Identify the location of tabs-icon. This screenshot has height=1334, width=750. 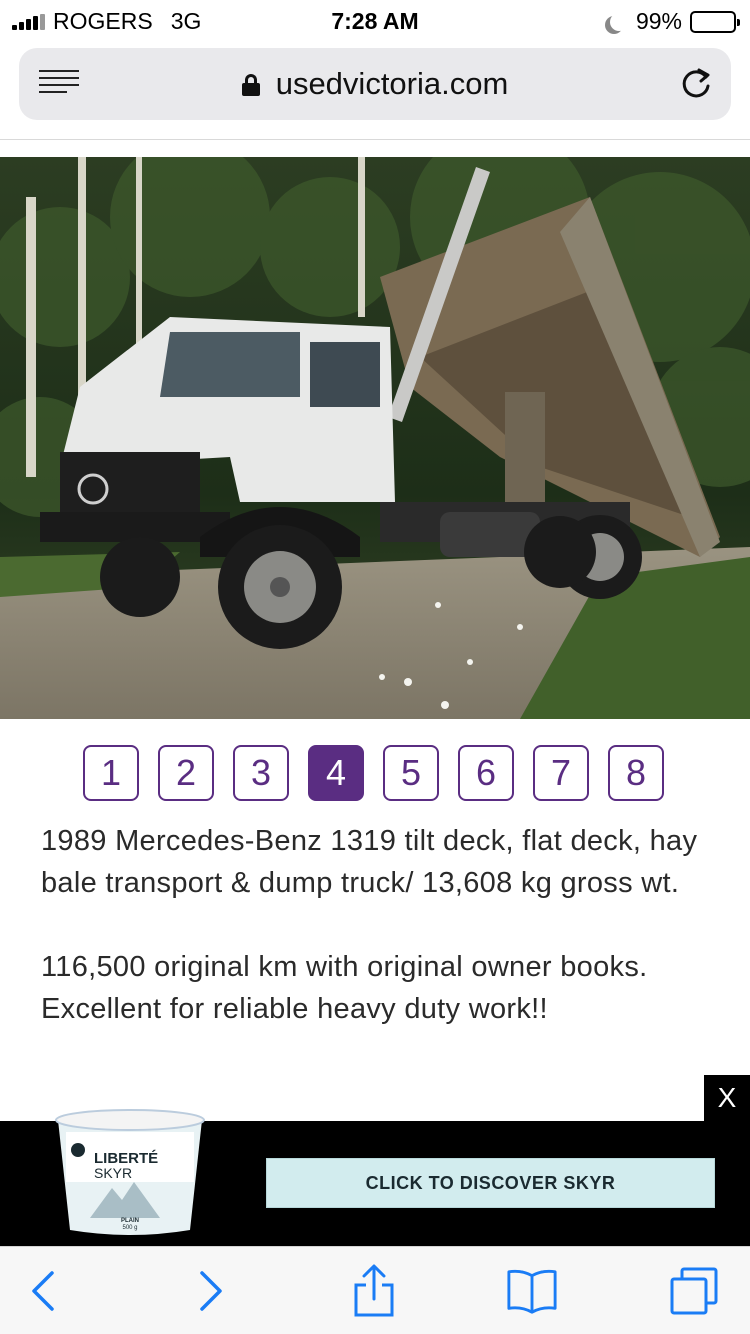
(694, 1291).